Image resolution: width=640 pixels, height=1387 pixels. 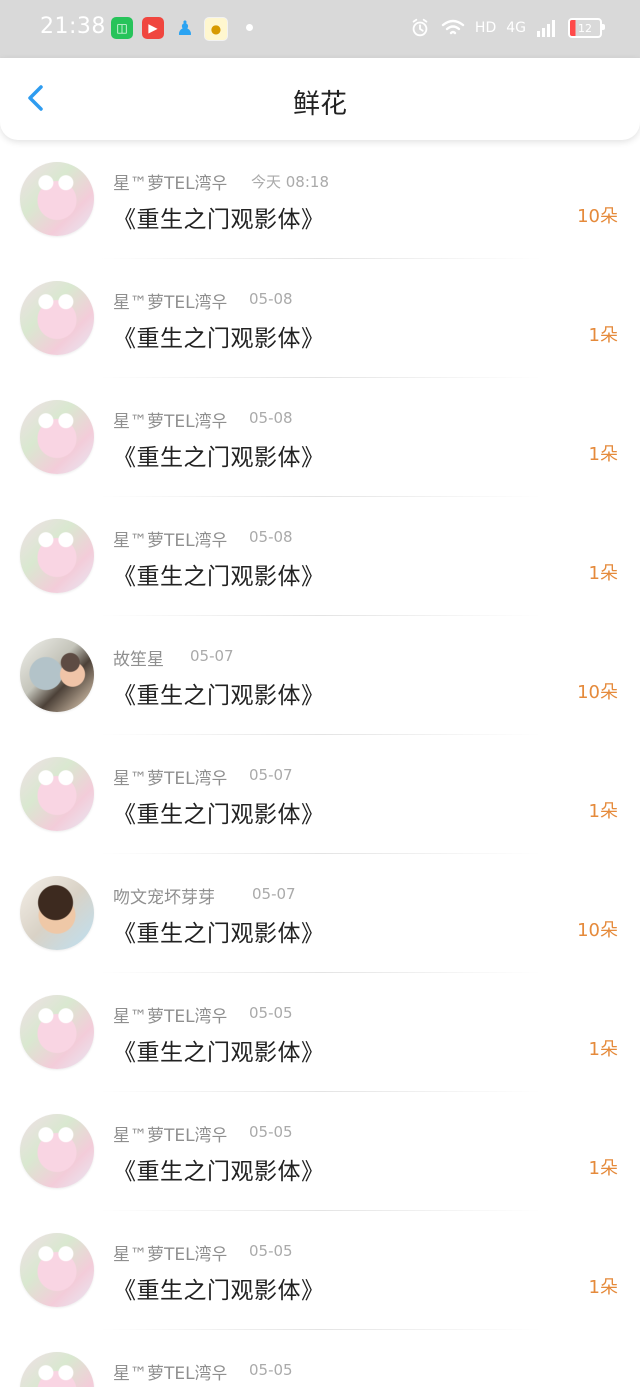 What do you see at coordinates (122, 28) in the screenshot?
I see `app-icon-green-bag: ◫` at bounding box center [122, 28].